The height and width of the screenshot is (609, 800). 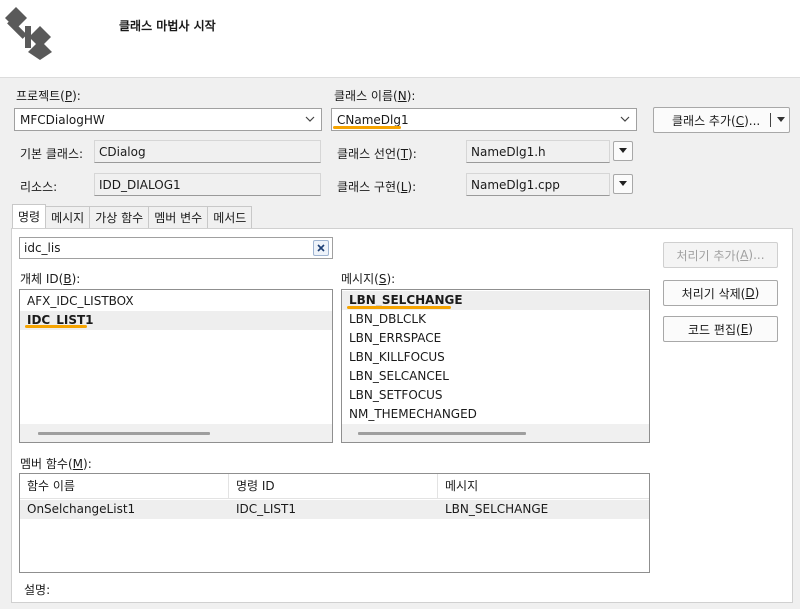 What do you see at coordinates (495, 395) in the screenshot?
I see `message-item: LBN_SETFOCUS` at bounding box center [495, 395].